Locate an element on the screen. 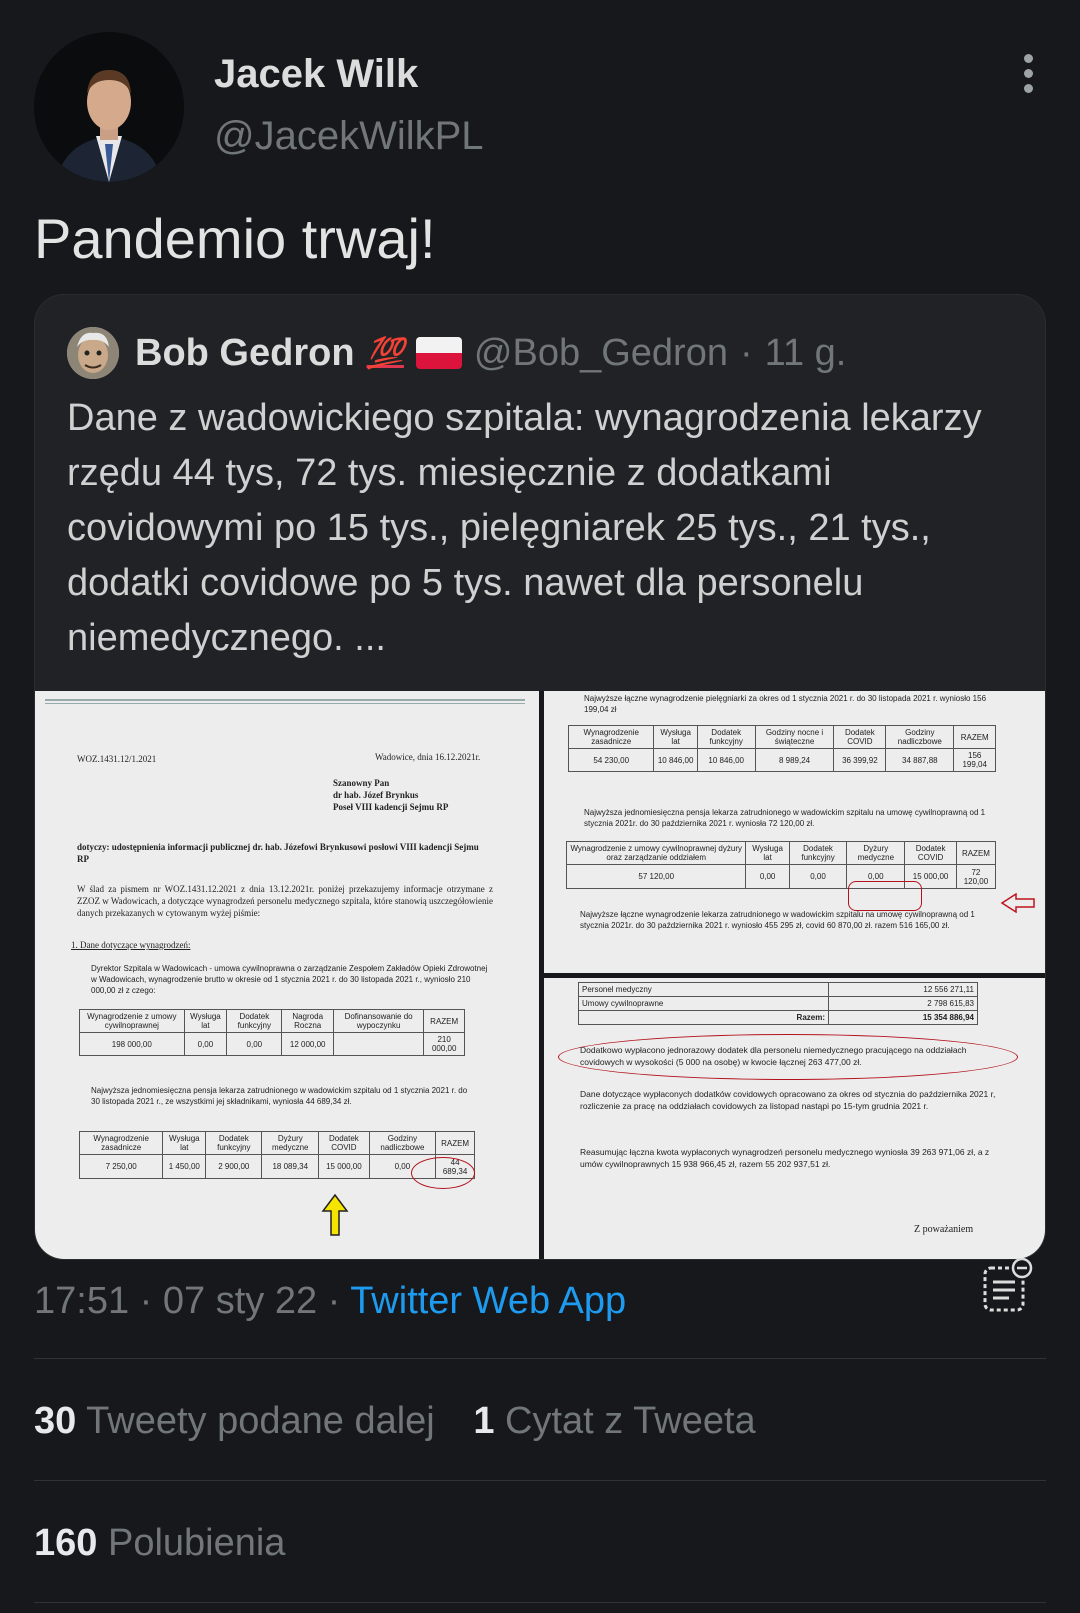 This screenshot has height=1613, width=1080. tweet-header: Jacek Wilk @JacekWilkPL is located at coordinates (540, 107).